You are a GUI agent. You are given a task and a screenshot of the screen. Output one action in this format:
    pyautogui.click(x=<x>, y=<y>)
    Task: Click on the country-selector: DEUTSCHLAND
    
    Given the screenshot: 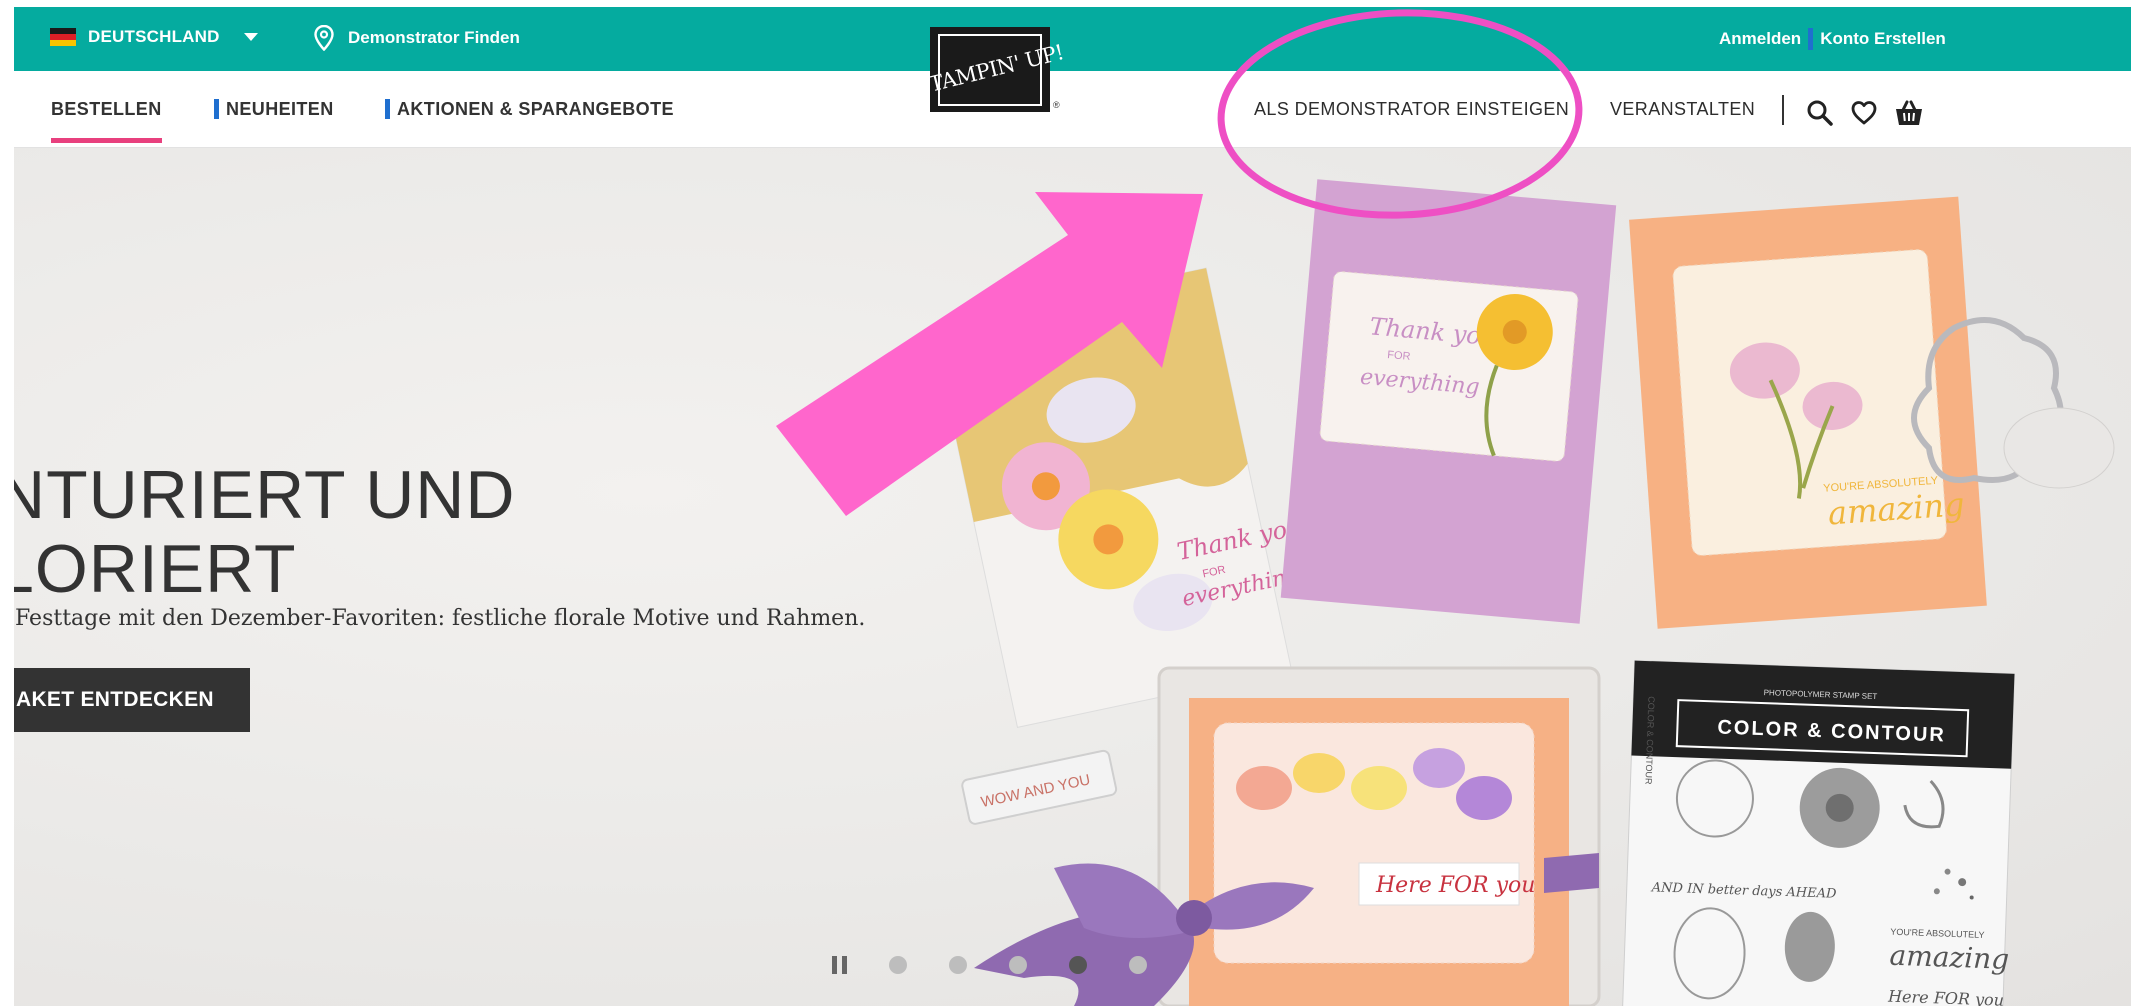 What is the action you would take?
    pyautogui.click(x=154, y=37)
    